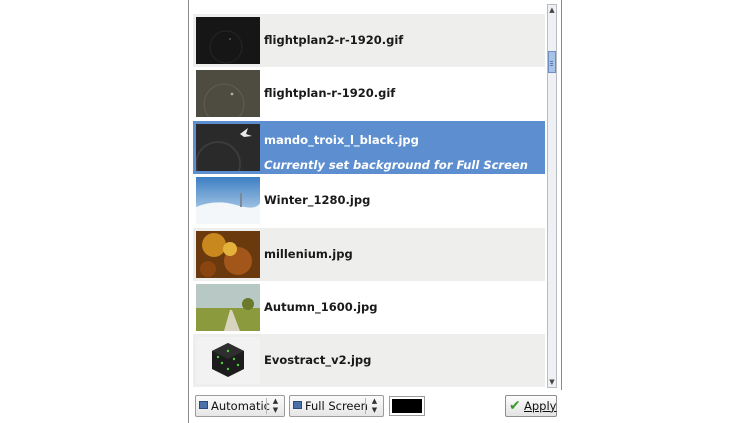  I want to click on apply-button: ✔ Apply, so click(531, 406).